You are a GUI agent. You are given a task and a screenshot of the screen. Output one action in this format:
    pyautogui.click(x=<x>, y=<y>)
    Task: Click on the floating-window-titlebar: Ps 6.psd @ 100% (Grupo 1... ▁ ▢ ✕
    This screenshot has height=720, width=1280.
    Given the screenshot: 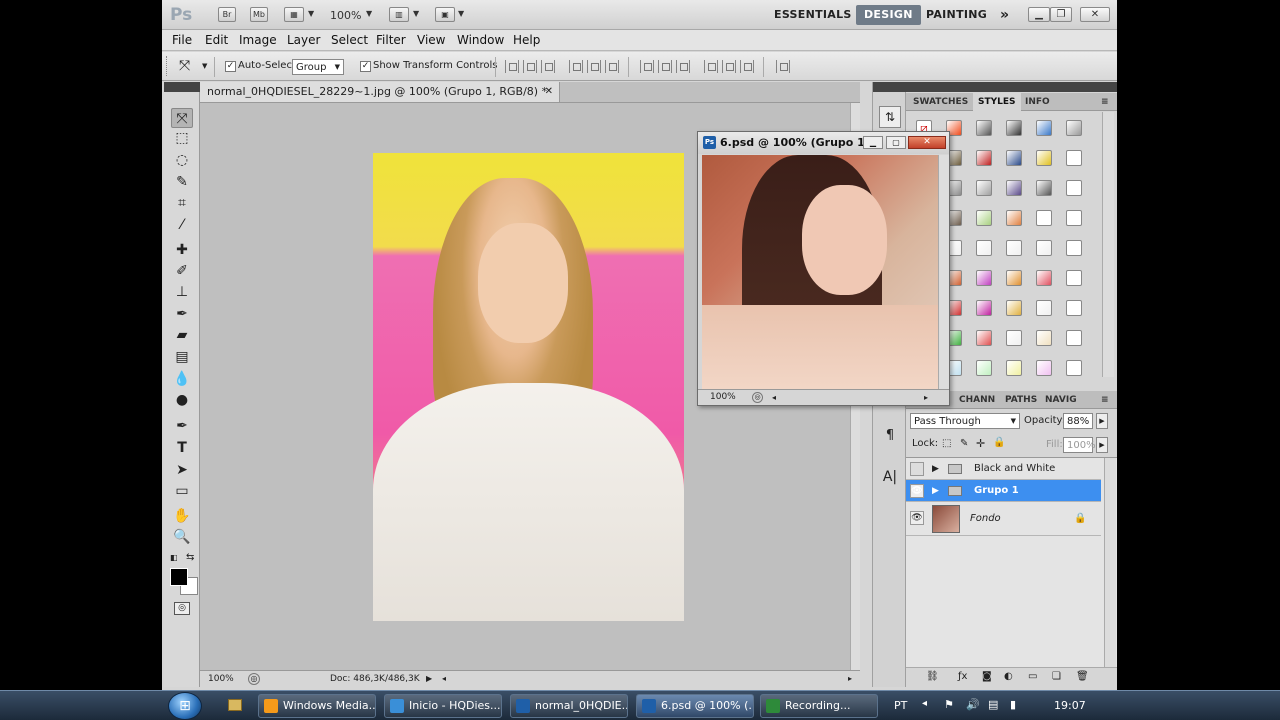 What is the action you would take?
    pyautogui.click(x=823, y=143)
    